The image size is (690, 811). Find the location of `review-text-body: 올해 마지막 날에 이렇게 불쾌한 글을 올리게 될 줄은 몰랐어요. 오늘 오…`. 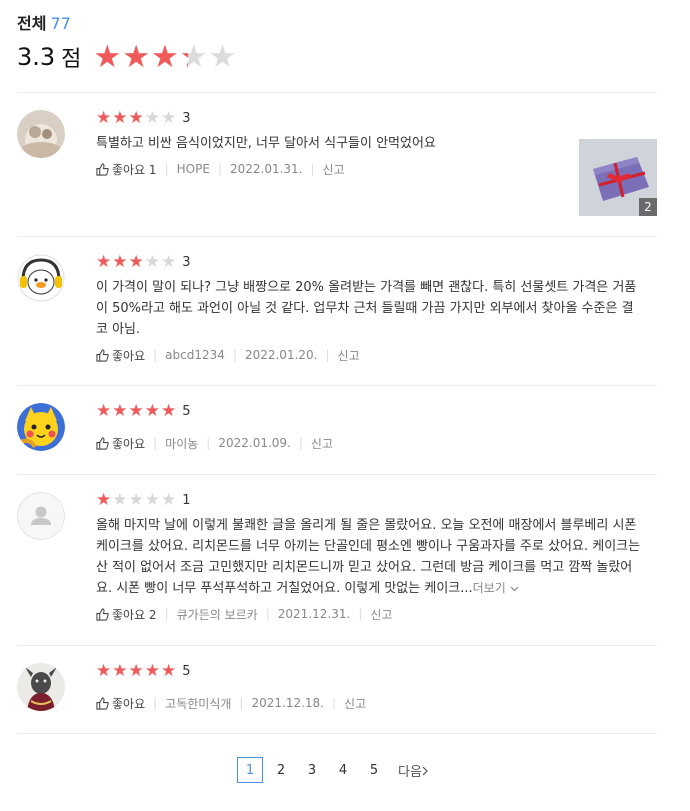

review-text-body: 올해 마지막 날에 이렇게 불쾌한 글을 올리게 될 줄은 몰랐어요. 오늘 오… is located at coordinates (368, 557).